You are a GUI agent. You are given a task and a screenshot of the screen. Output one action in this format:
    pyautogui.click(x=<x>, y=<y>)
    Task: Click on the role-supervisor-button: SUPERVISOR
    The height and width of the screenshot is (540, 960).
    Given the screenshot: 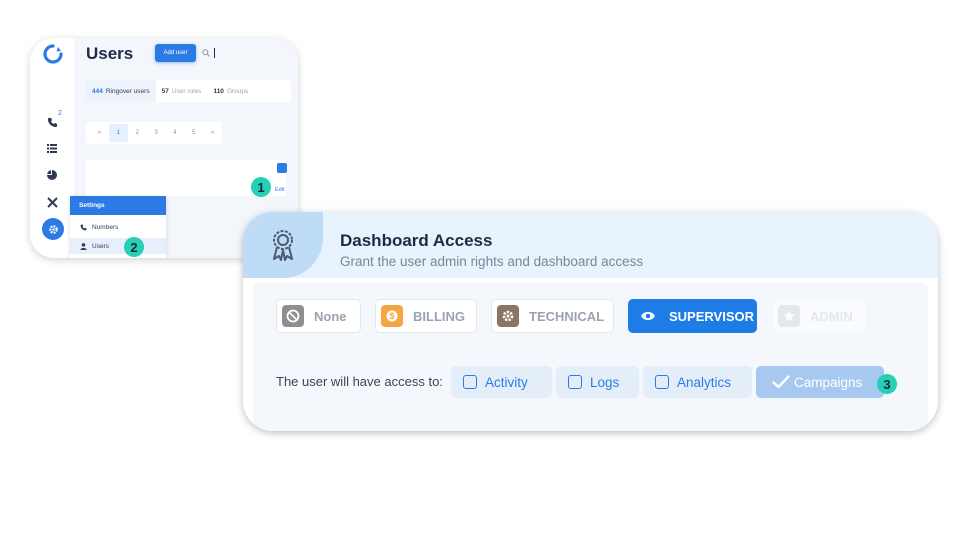 What is the action you would take?
    pyautogui.click(x=692, y=316)
    